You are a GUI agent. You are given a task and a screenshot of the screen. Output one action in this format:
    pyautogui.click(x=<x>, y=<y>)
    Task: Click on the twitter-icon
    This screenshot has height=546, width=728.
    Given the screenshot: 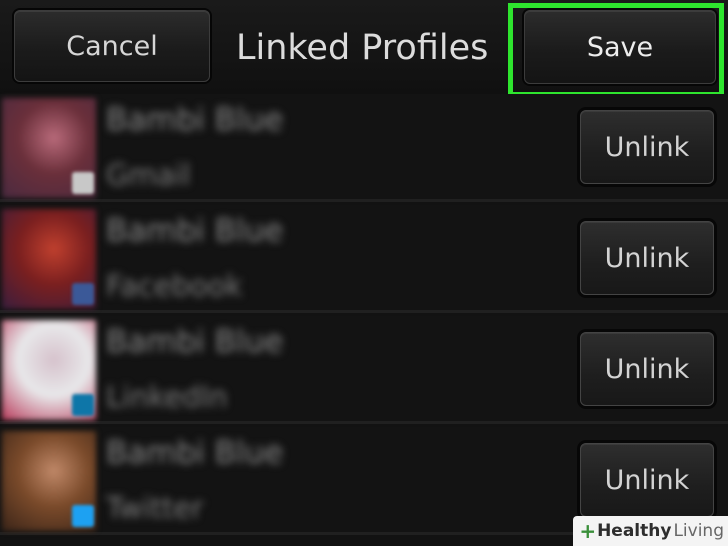 What is the action you would take?
    pyautogui.click(x=83, y=516)
    